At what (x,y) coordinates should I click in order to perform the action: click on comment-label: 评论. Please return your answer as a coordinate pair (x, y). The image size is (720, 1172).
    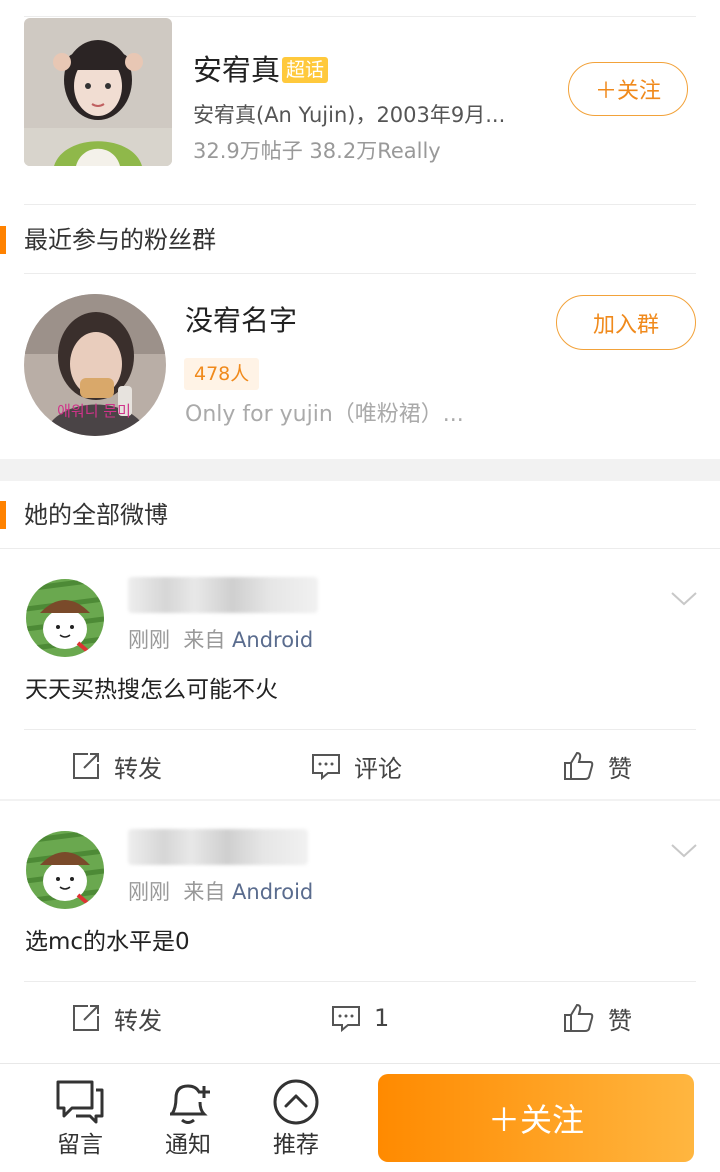
    Looking at the image, I should click on (378, 768).